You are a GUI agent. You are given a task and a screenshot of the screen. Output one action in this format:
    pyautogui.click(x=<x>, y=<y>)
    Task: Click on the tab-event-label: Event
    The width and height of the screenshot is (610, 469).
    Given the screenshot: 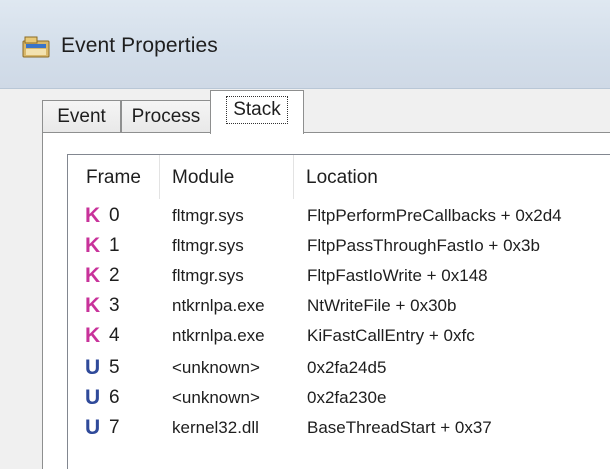 What is the action you would take?
    pyautogui.click(x=81, y=116)
    